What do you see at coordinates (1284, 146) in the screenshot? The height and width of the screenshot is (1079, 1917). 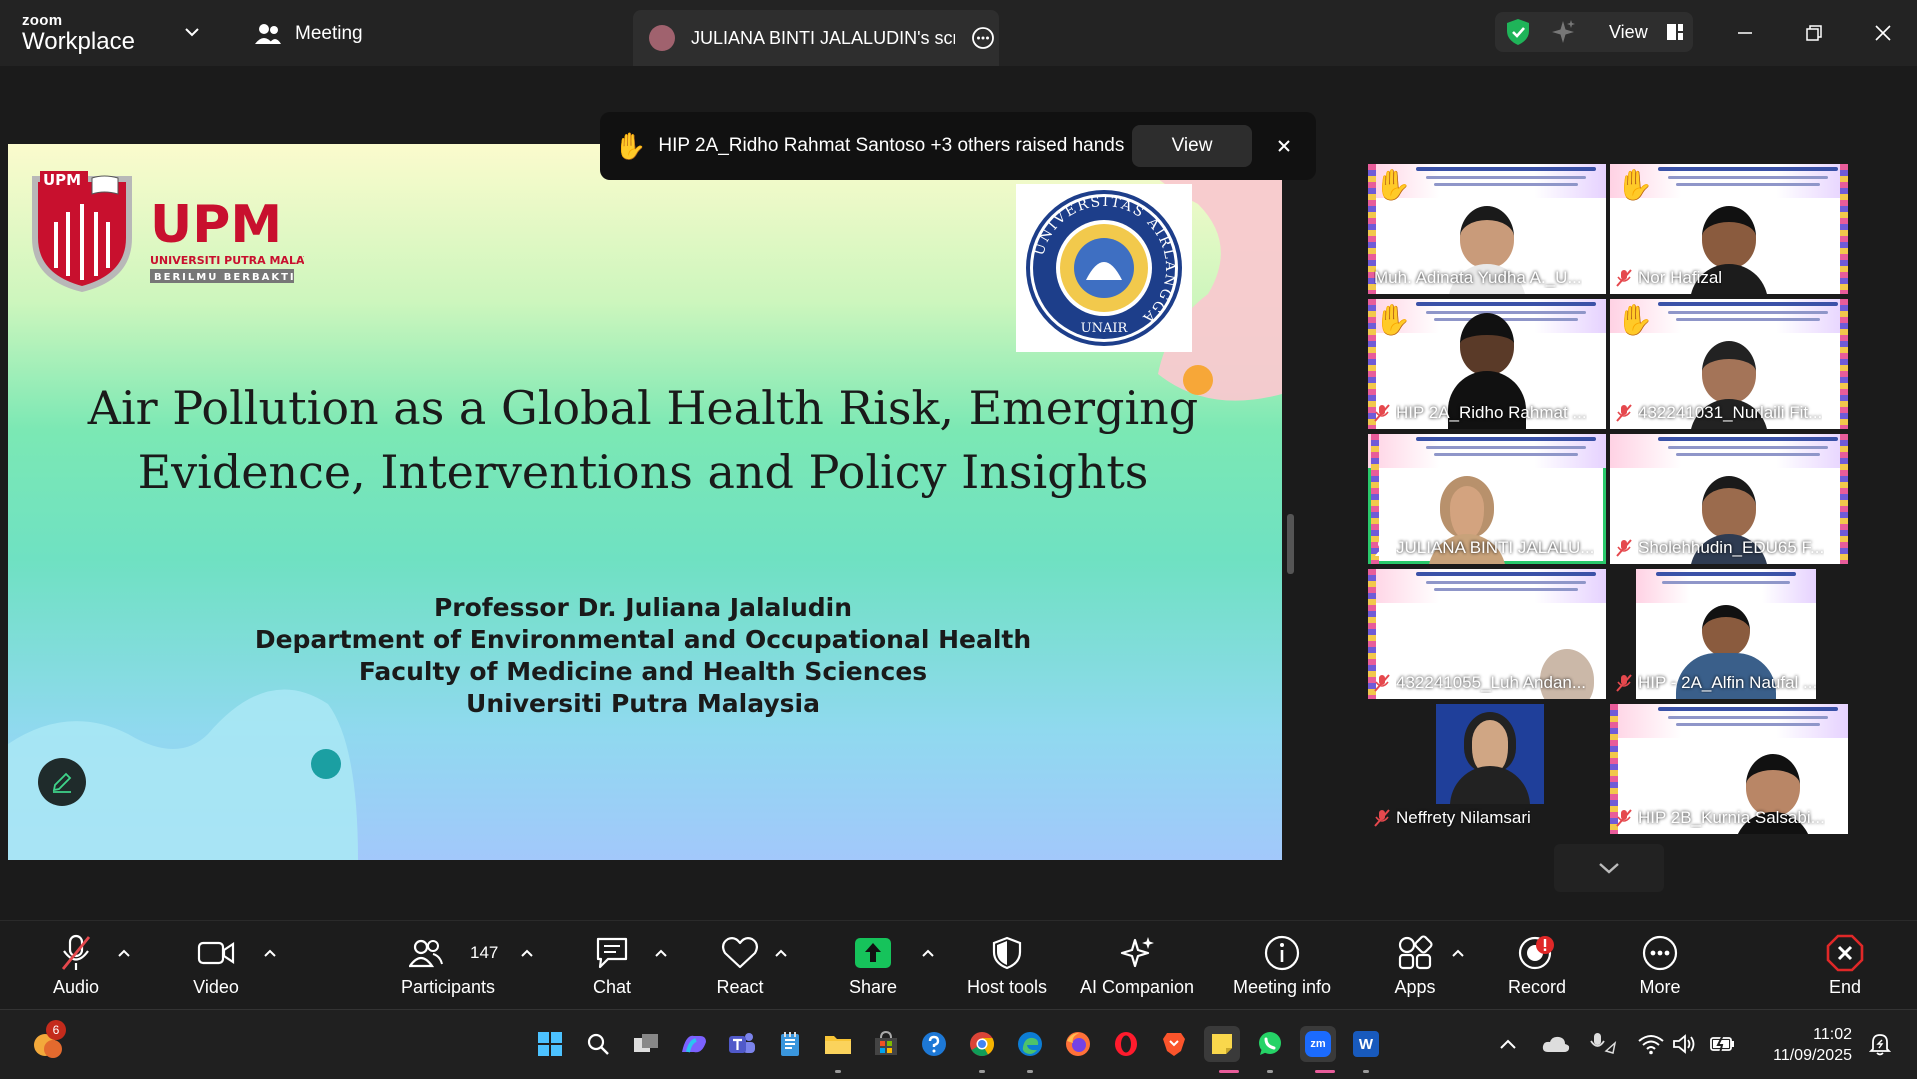 I see `dismiss-notification-button` at bounding box center [1284, 146].